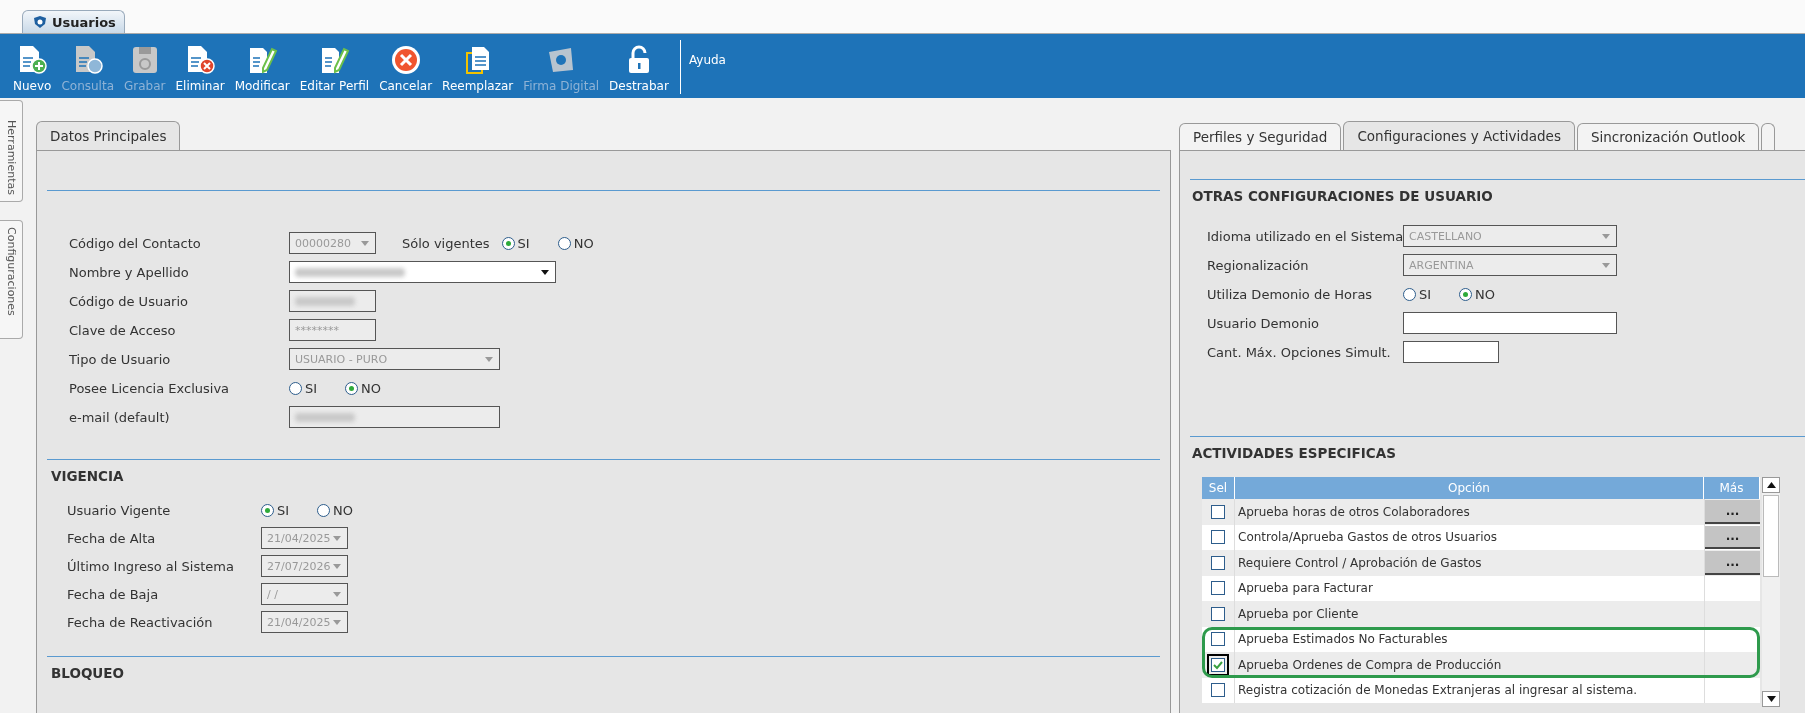 This screenshot has width=1805, height=713. What do you see at coordinates (73, 21) in the screenshot?
I see `window-tab: Usuarios` at bounding box center [73, 21].